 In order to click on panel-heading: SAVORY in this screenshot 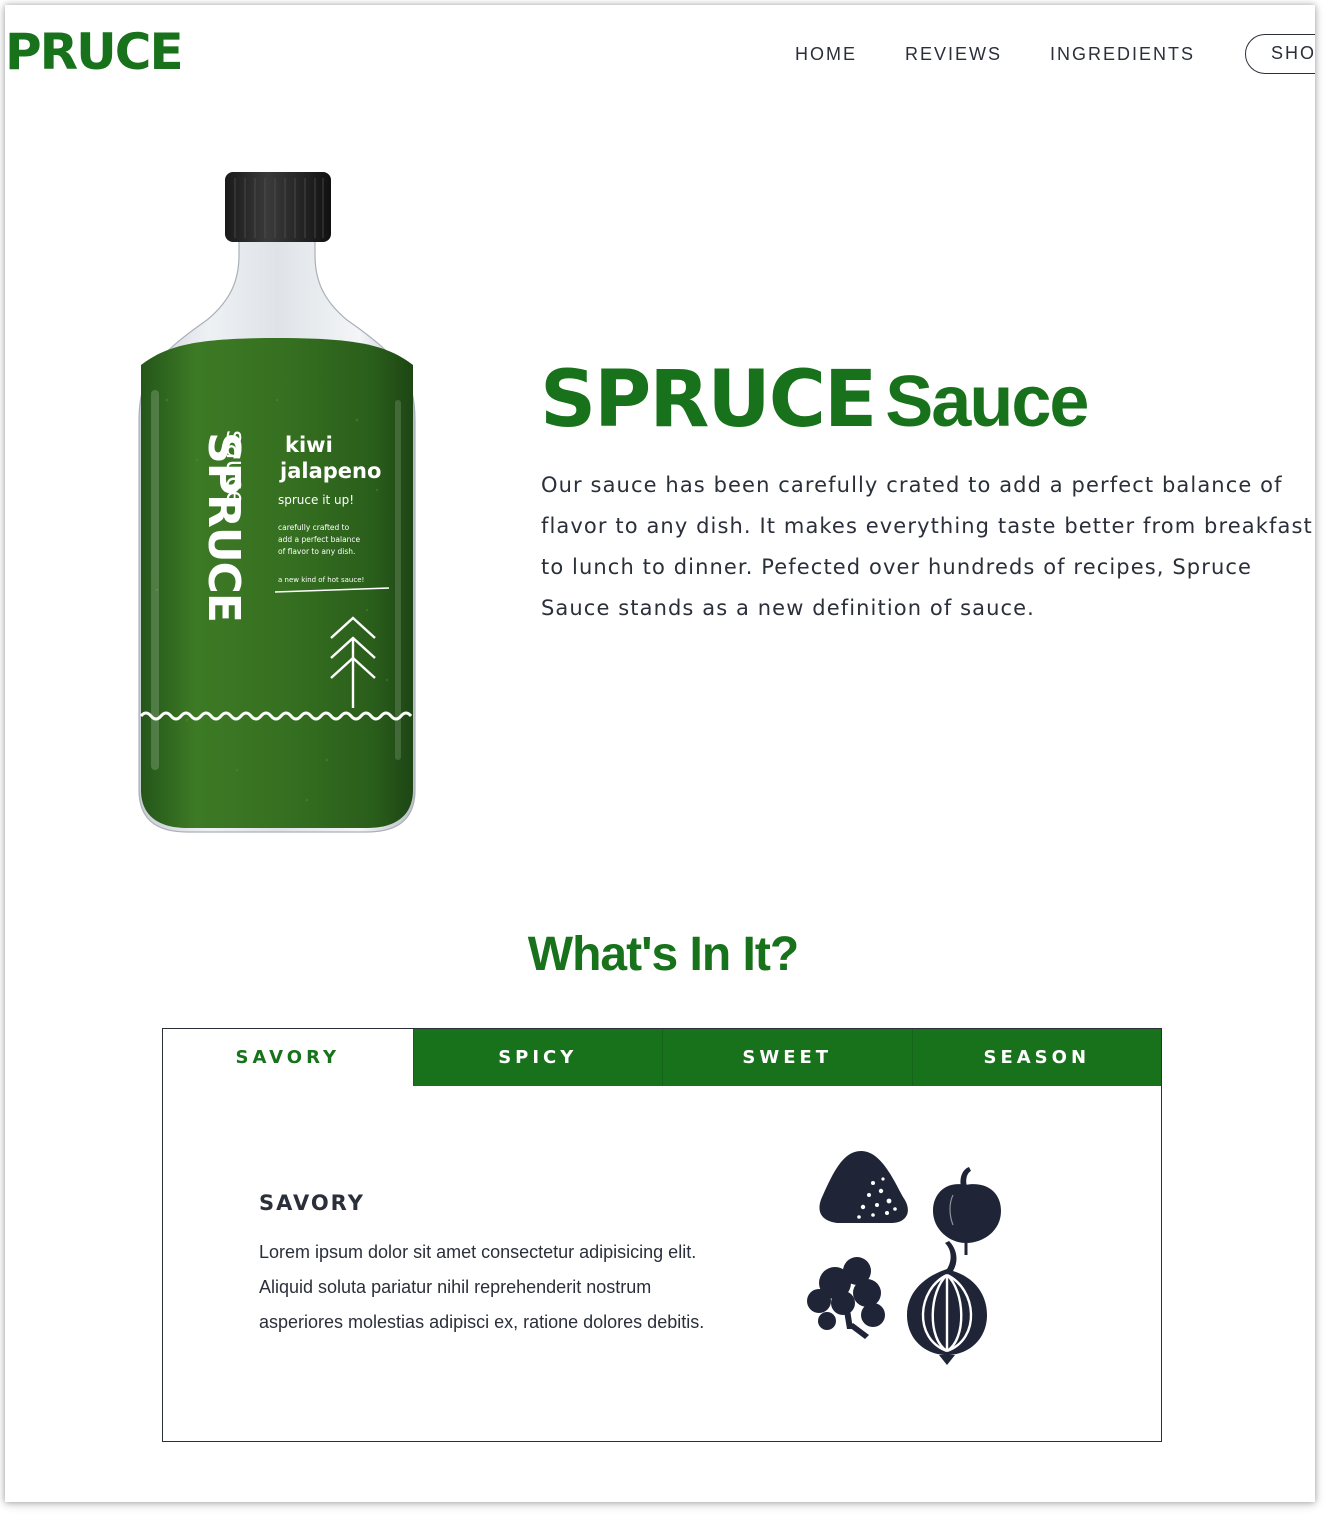, I will do `click(312, 1203)`.